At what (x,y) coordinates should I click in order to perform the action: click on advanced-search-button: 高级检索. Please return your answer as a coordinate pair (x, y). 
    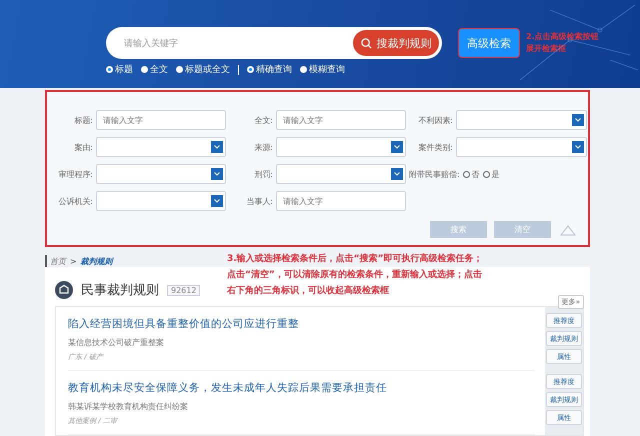
    Looking at the image, I should click on (489, 43).